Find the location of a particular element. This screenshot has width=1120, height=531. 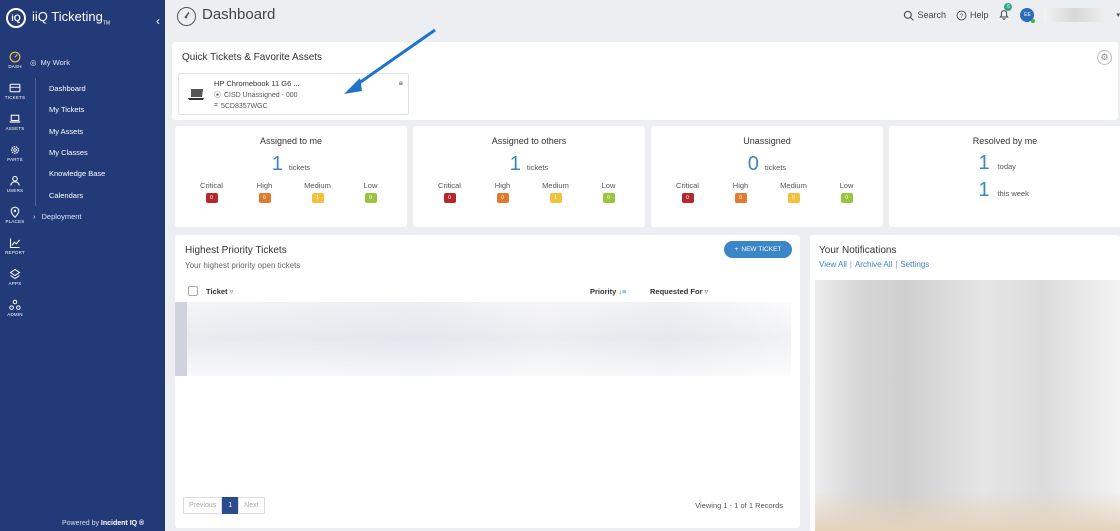

archive-all-link: Archive All is located at coordinates (873, 264).